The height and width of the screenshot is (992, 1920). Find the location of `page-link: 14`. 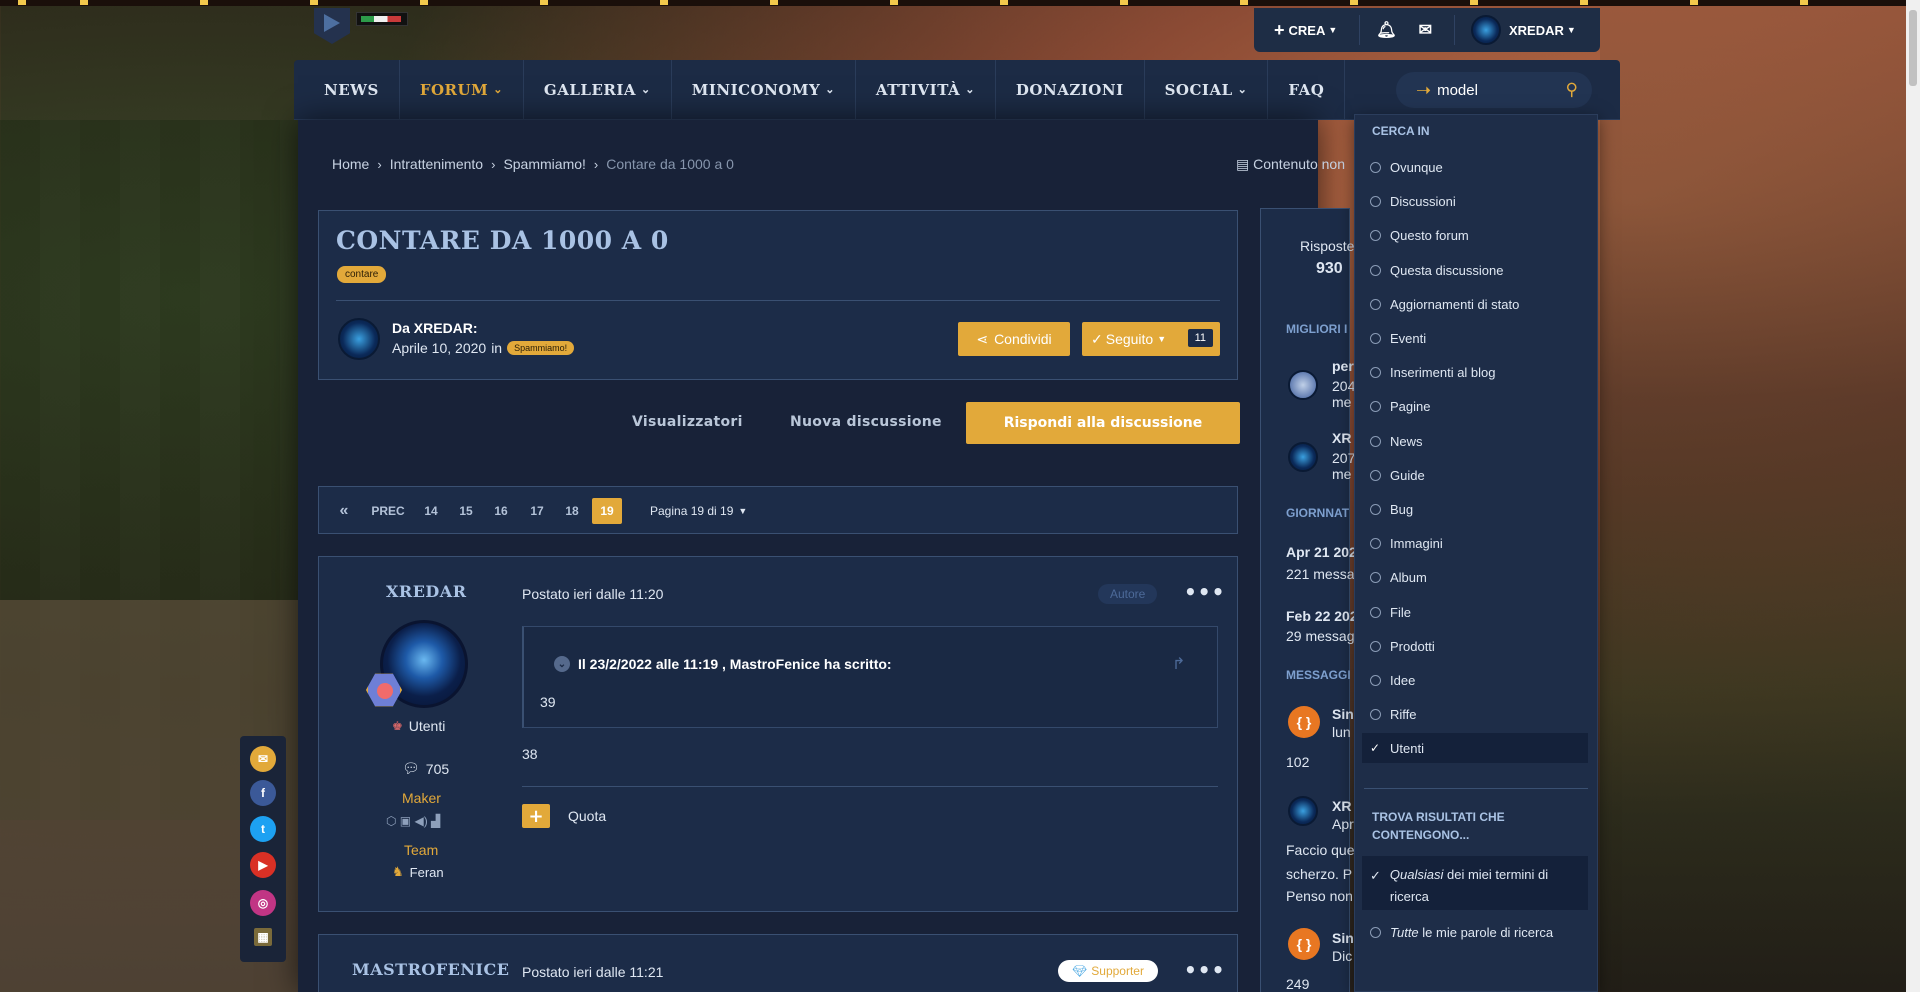

page-link: 14 is located at coordinates (431, 511).